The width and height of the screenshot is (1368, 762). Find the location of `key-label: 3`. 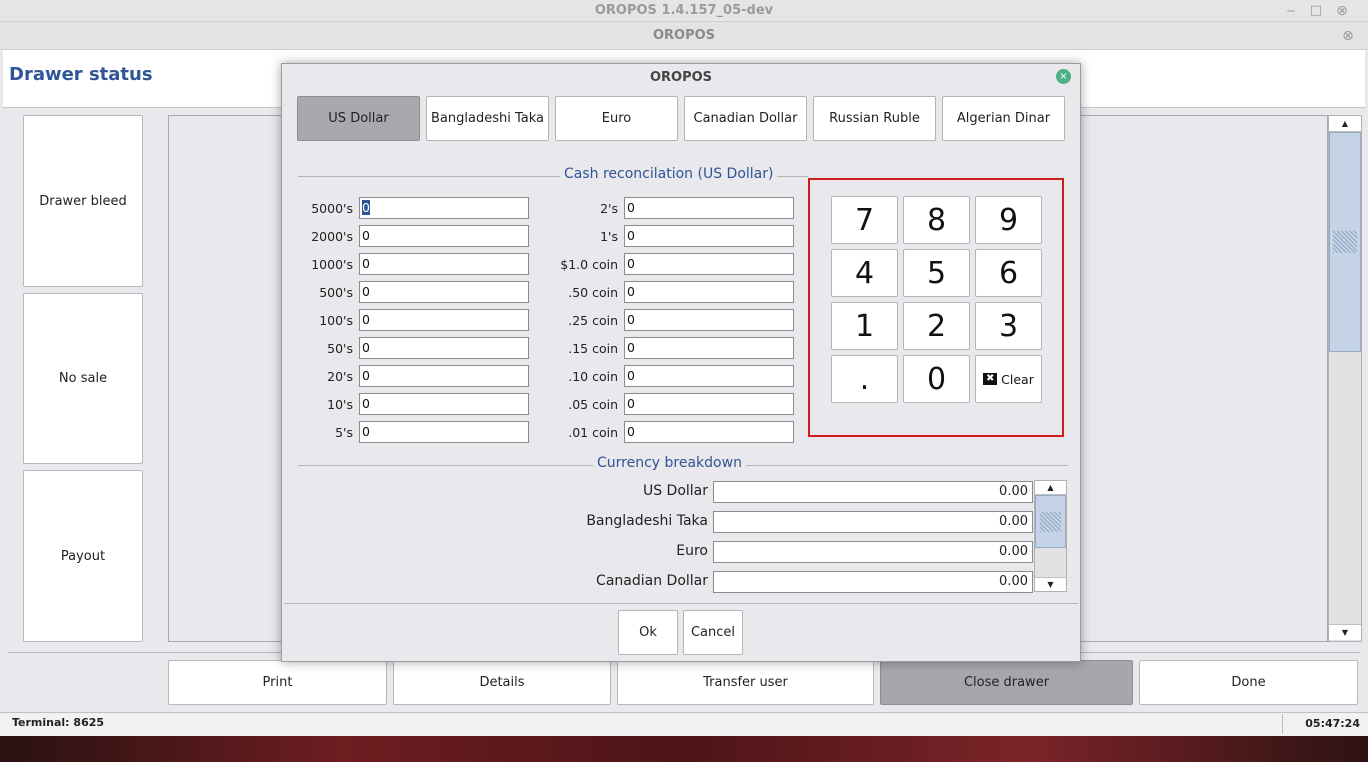

key-label: 3 is located at coordinates (1008, 326).